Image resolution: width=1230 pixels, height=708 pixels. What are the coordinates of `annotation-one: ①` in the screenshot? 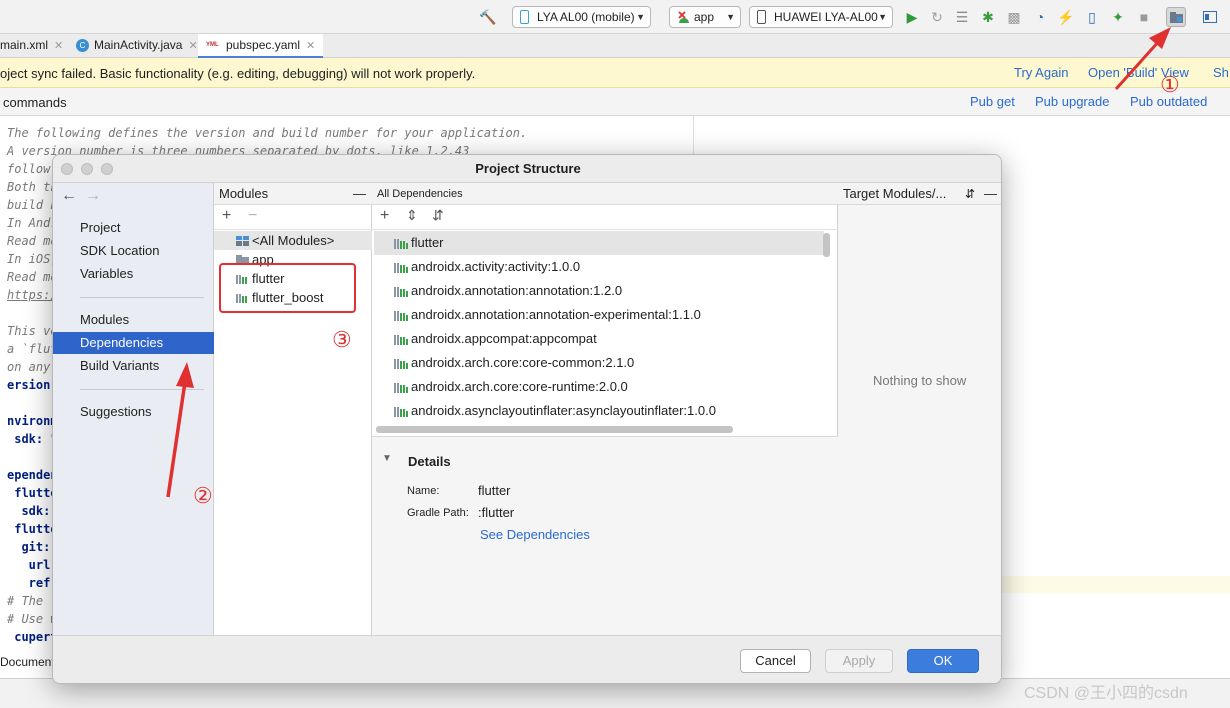 It's located at (1170, 84).